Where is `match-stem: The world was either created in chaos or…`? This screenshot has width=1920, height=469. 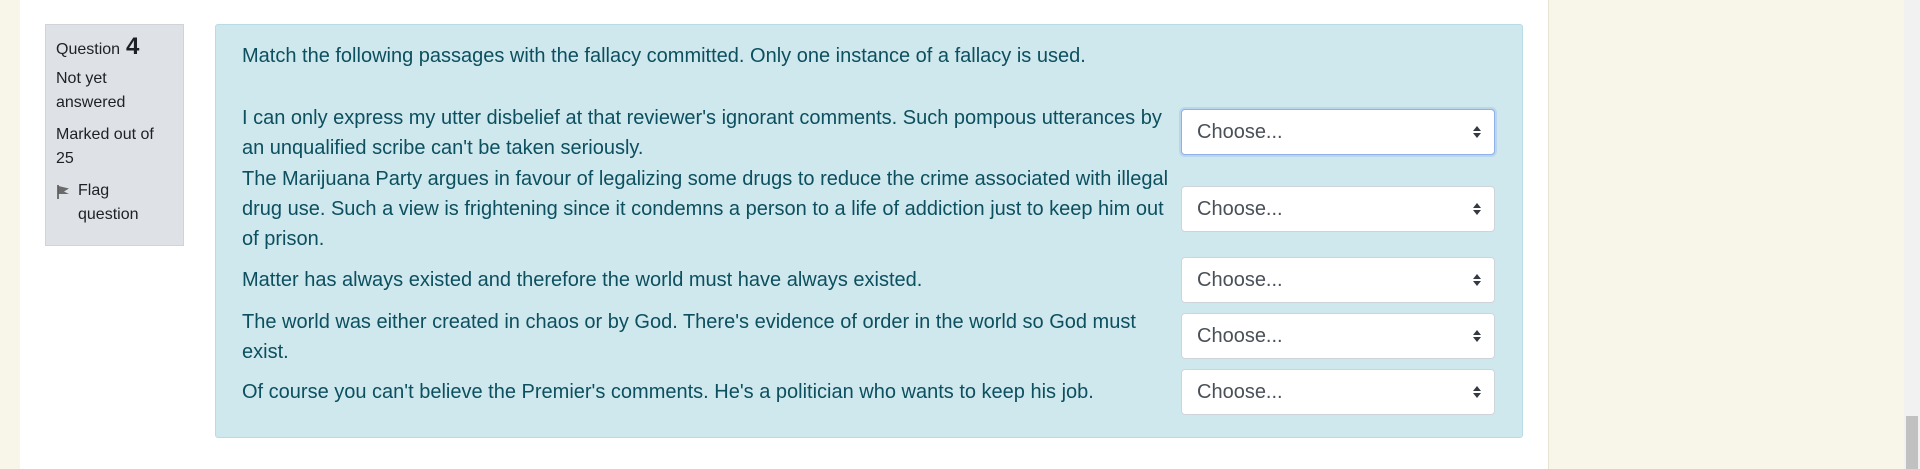 match-stem: The world was either created in chaos or… is located at coordinates (689, 337).